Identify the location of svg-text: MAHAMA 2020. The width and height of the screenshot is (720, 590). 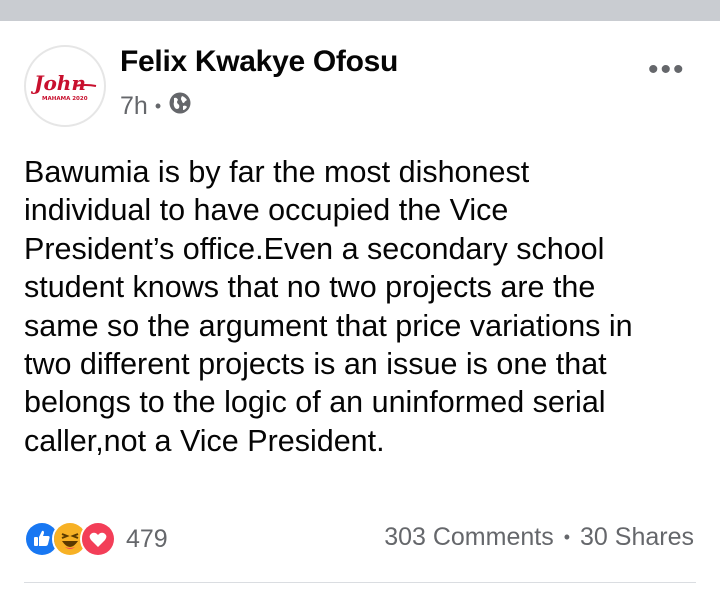
(65, 99).